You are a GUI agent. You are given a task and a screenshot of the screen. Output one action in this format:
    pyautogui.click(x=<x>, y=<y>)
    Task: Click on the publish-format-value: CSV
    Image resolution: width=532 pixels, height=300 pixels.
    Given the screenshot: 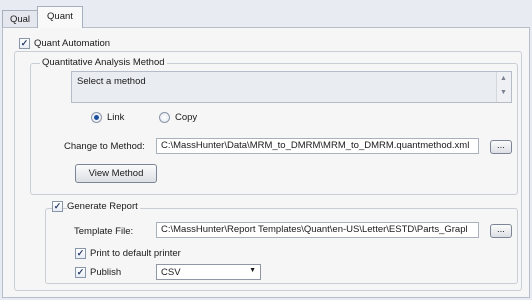 What is the action you would take?
    pyautogui.click(x=171, y=272)
    